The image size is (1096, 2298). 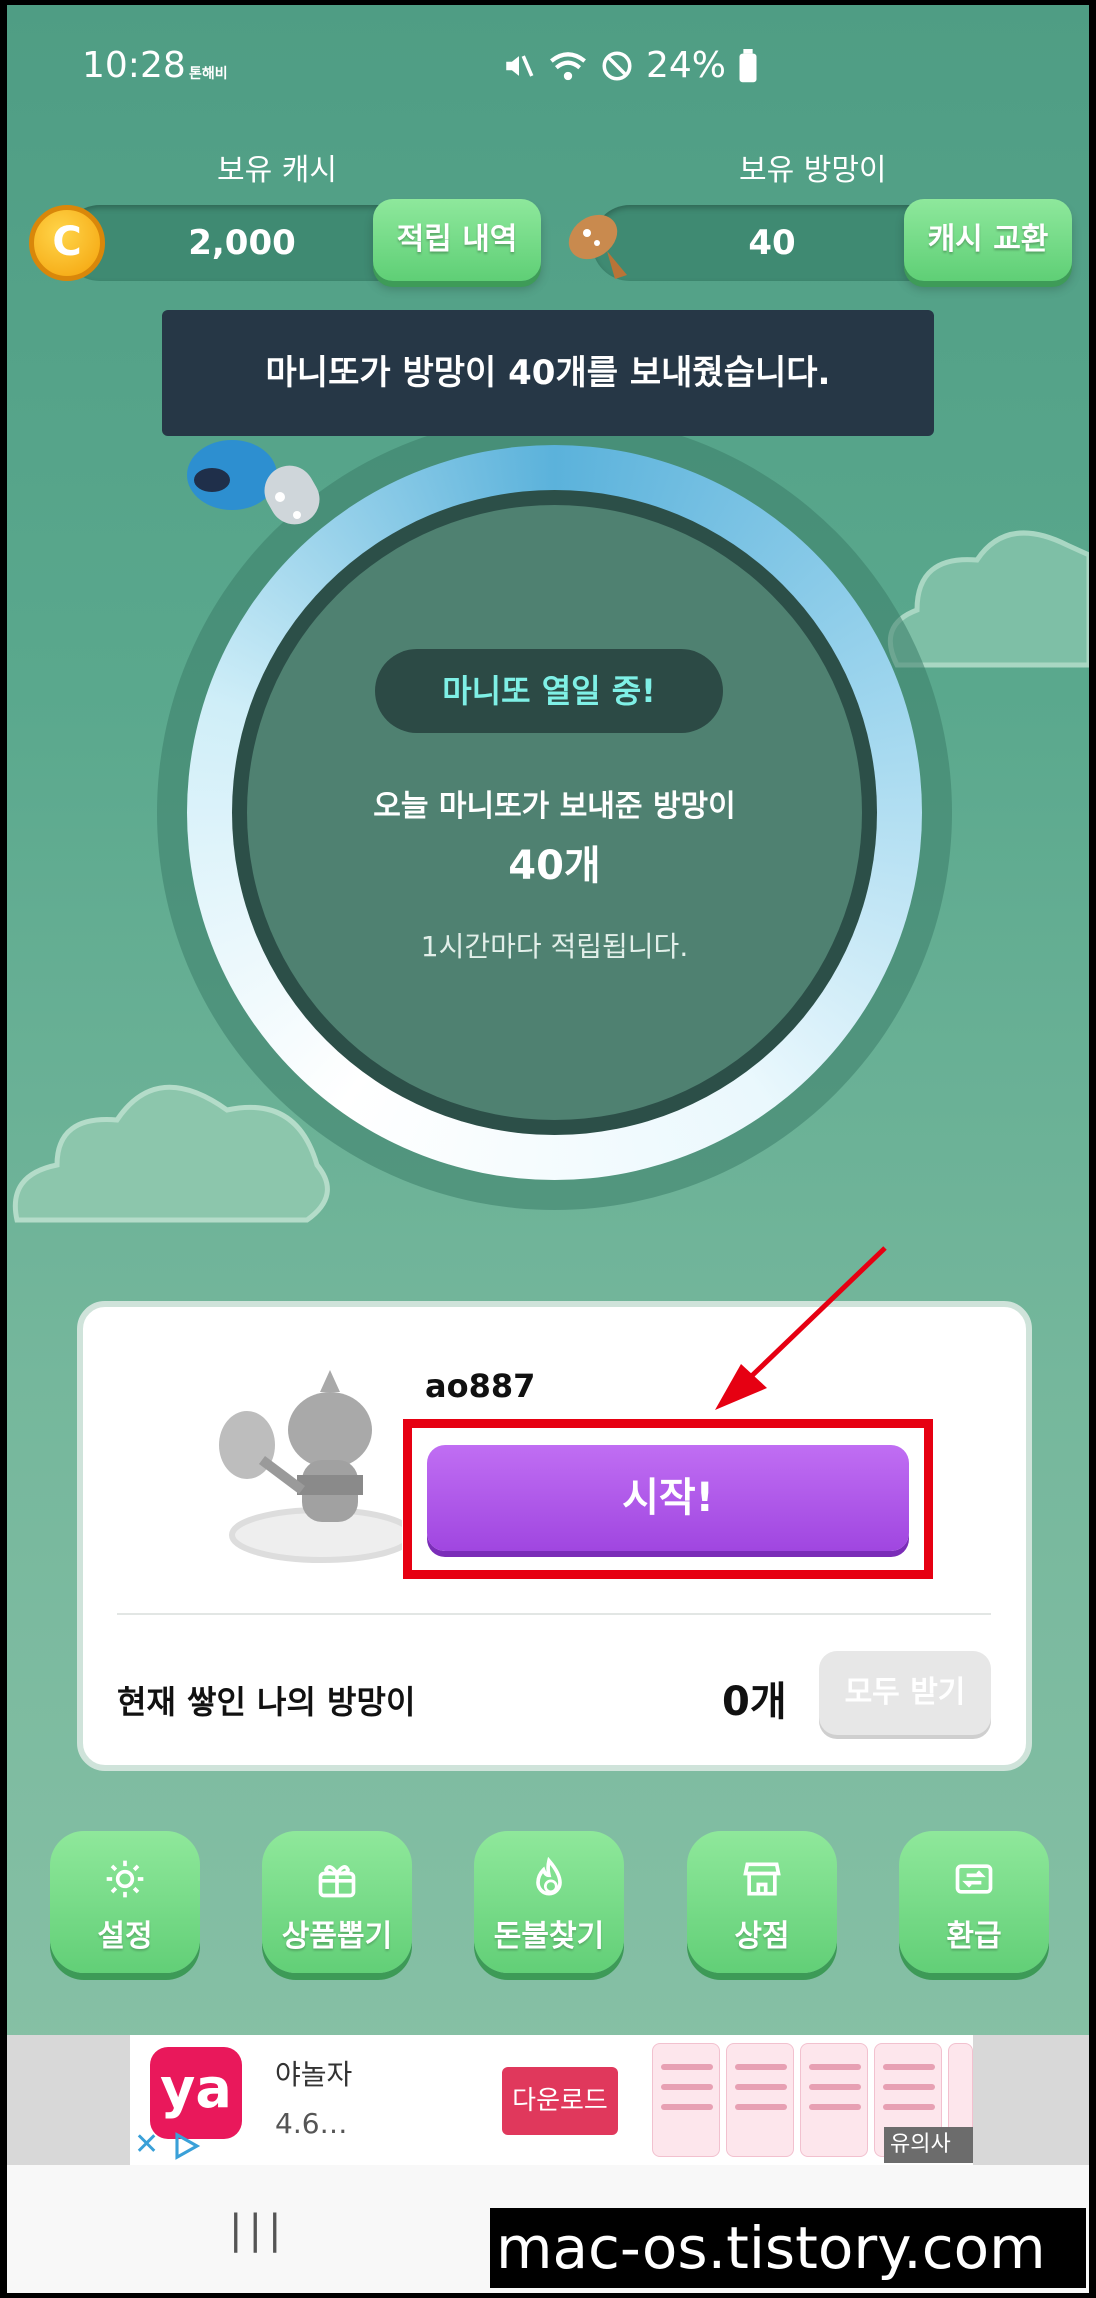 I want to click on battery-percent: 24%, so click(x=686, y=65).